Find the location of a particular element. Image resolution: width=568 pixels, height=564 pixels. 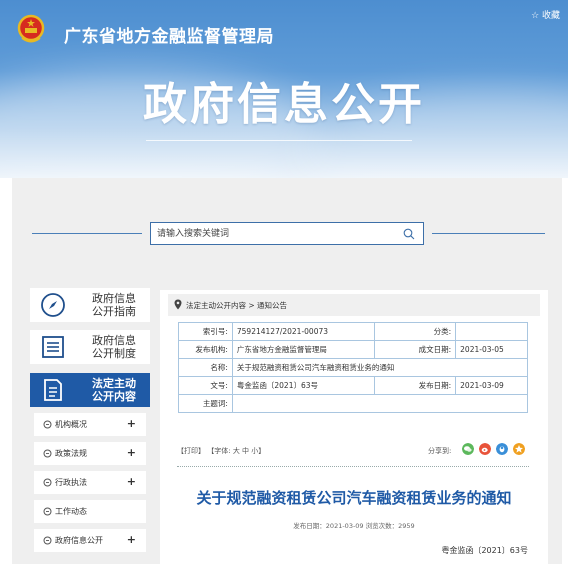

sidebar-item-disclosure-guide: 政府信息 公开指南 is located at coordinates (90, 305).